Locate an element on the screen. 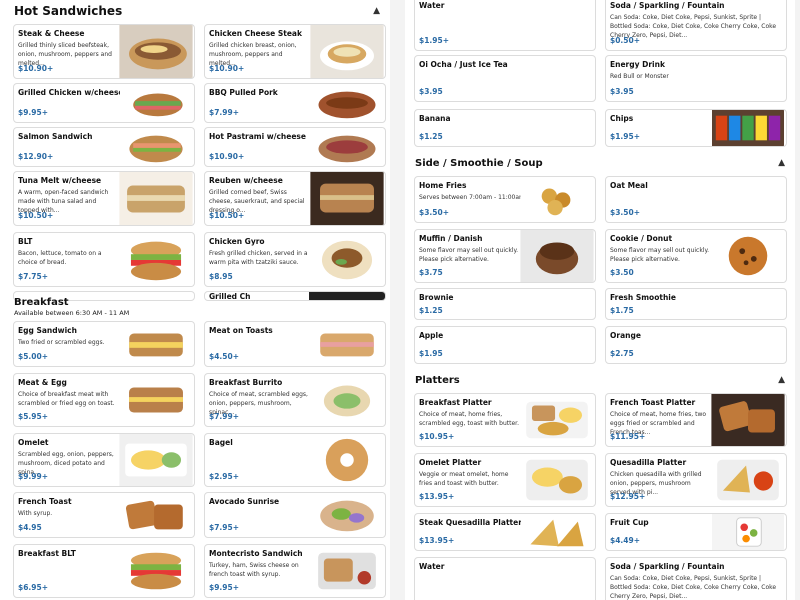  section-header-breakfast: Breakfast is located at coordinates (195, 302).